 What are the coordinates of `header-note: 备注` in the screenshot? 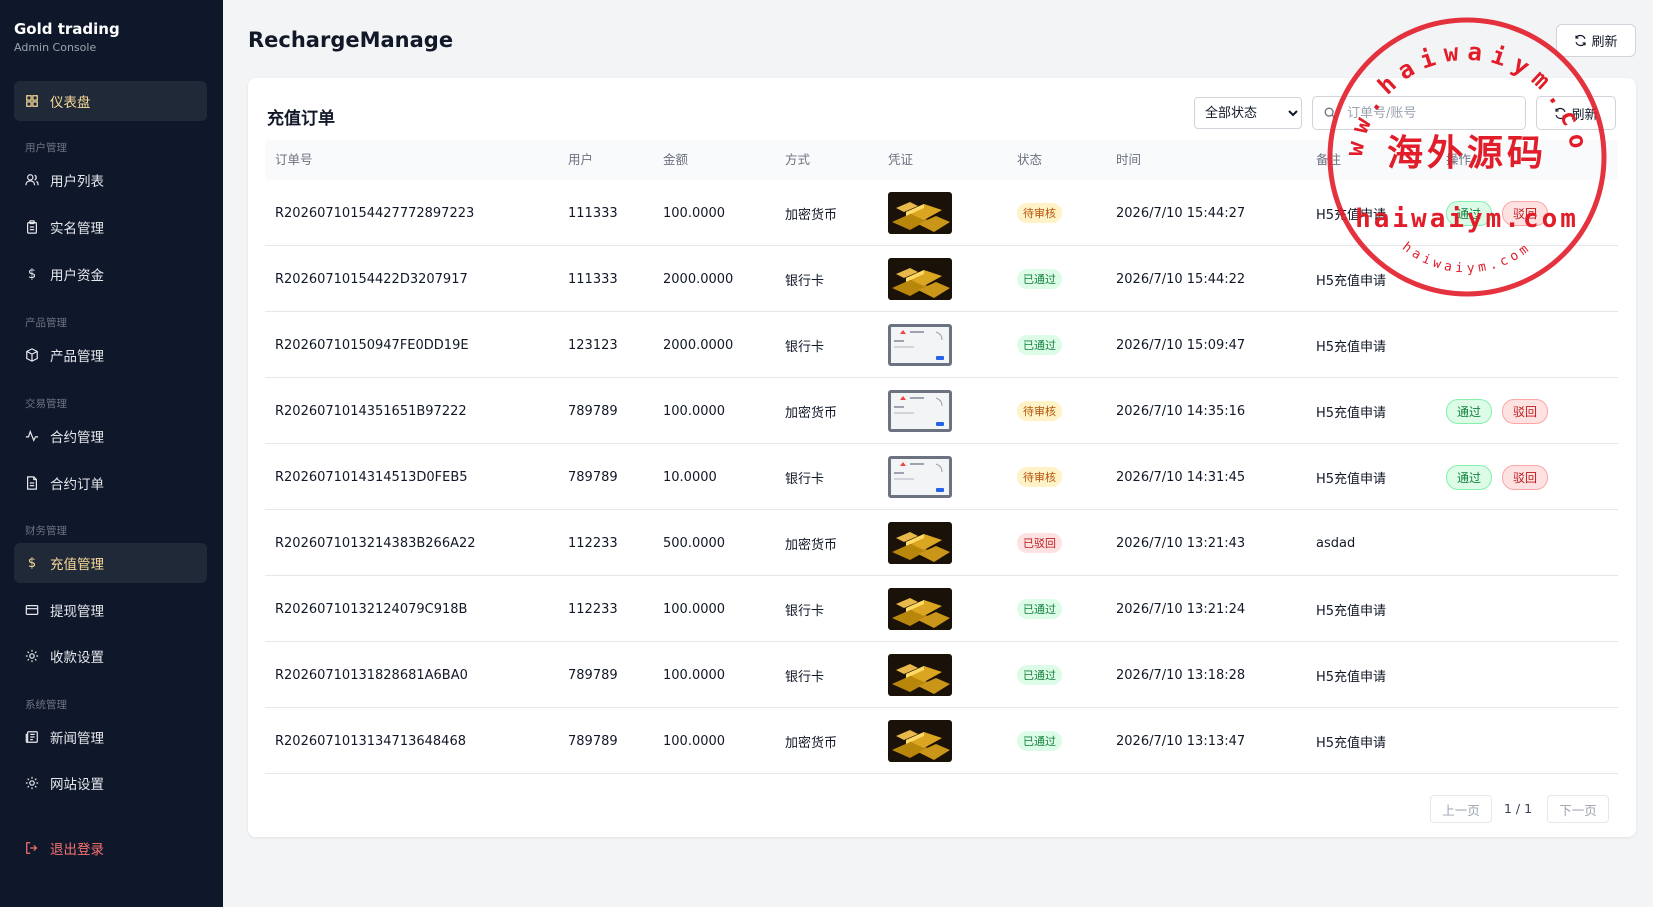 It's located at (1329, 159).